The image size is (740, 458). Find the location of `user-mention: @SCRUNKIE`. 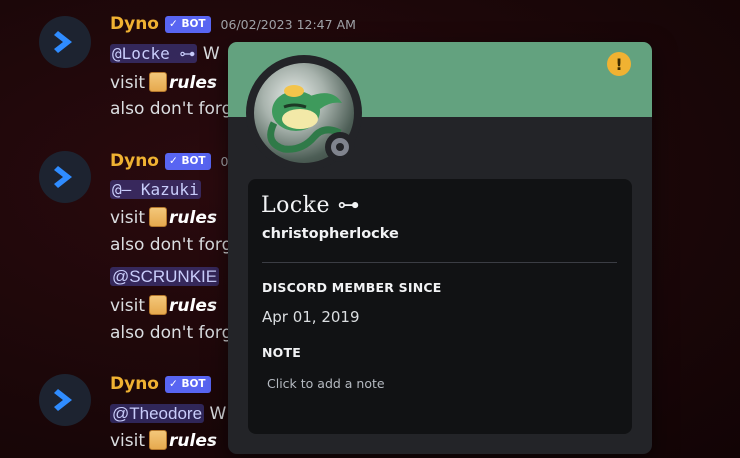

user-mention: @SCRUNKIE is located at coordinates (165, 276).